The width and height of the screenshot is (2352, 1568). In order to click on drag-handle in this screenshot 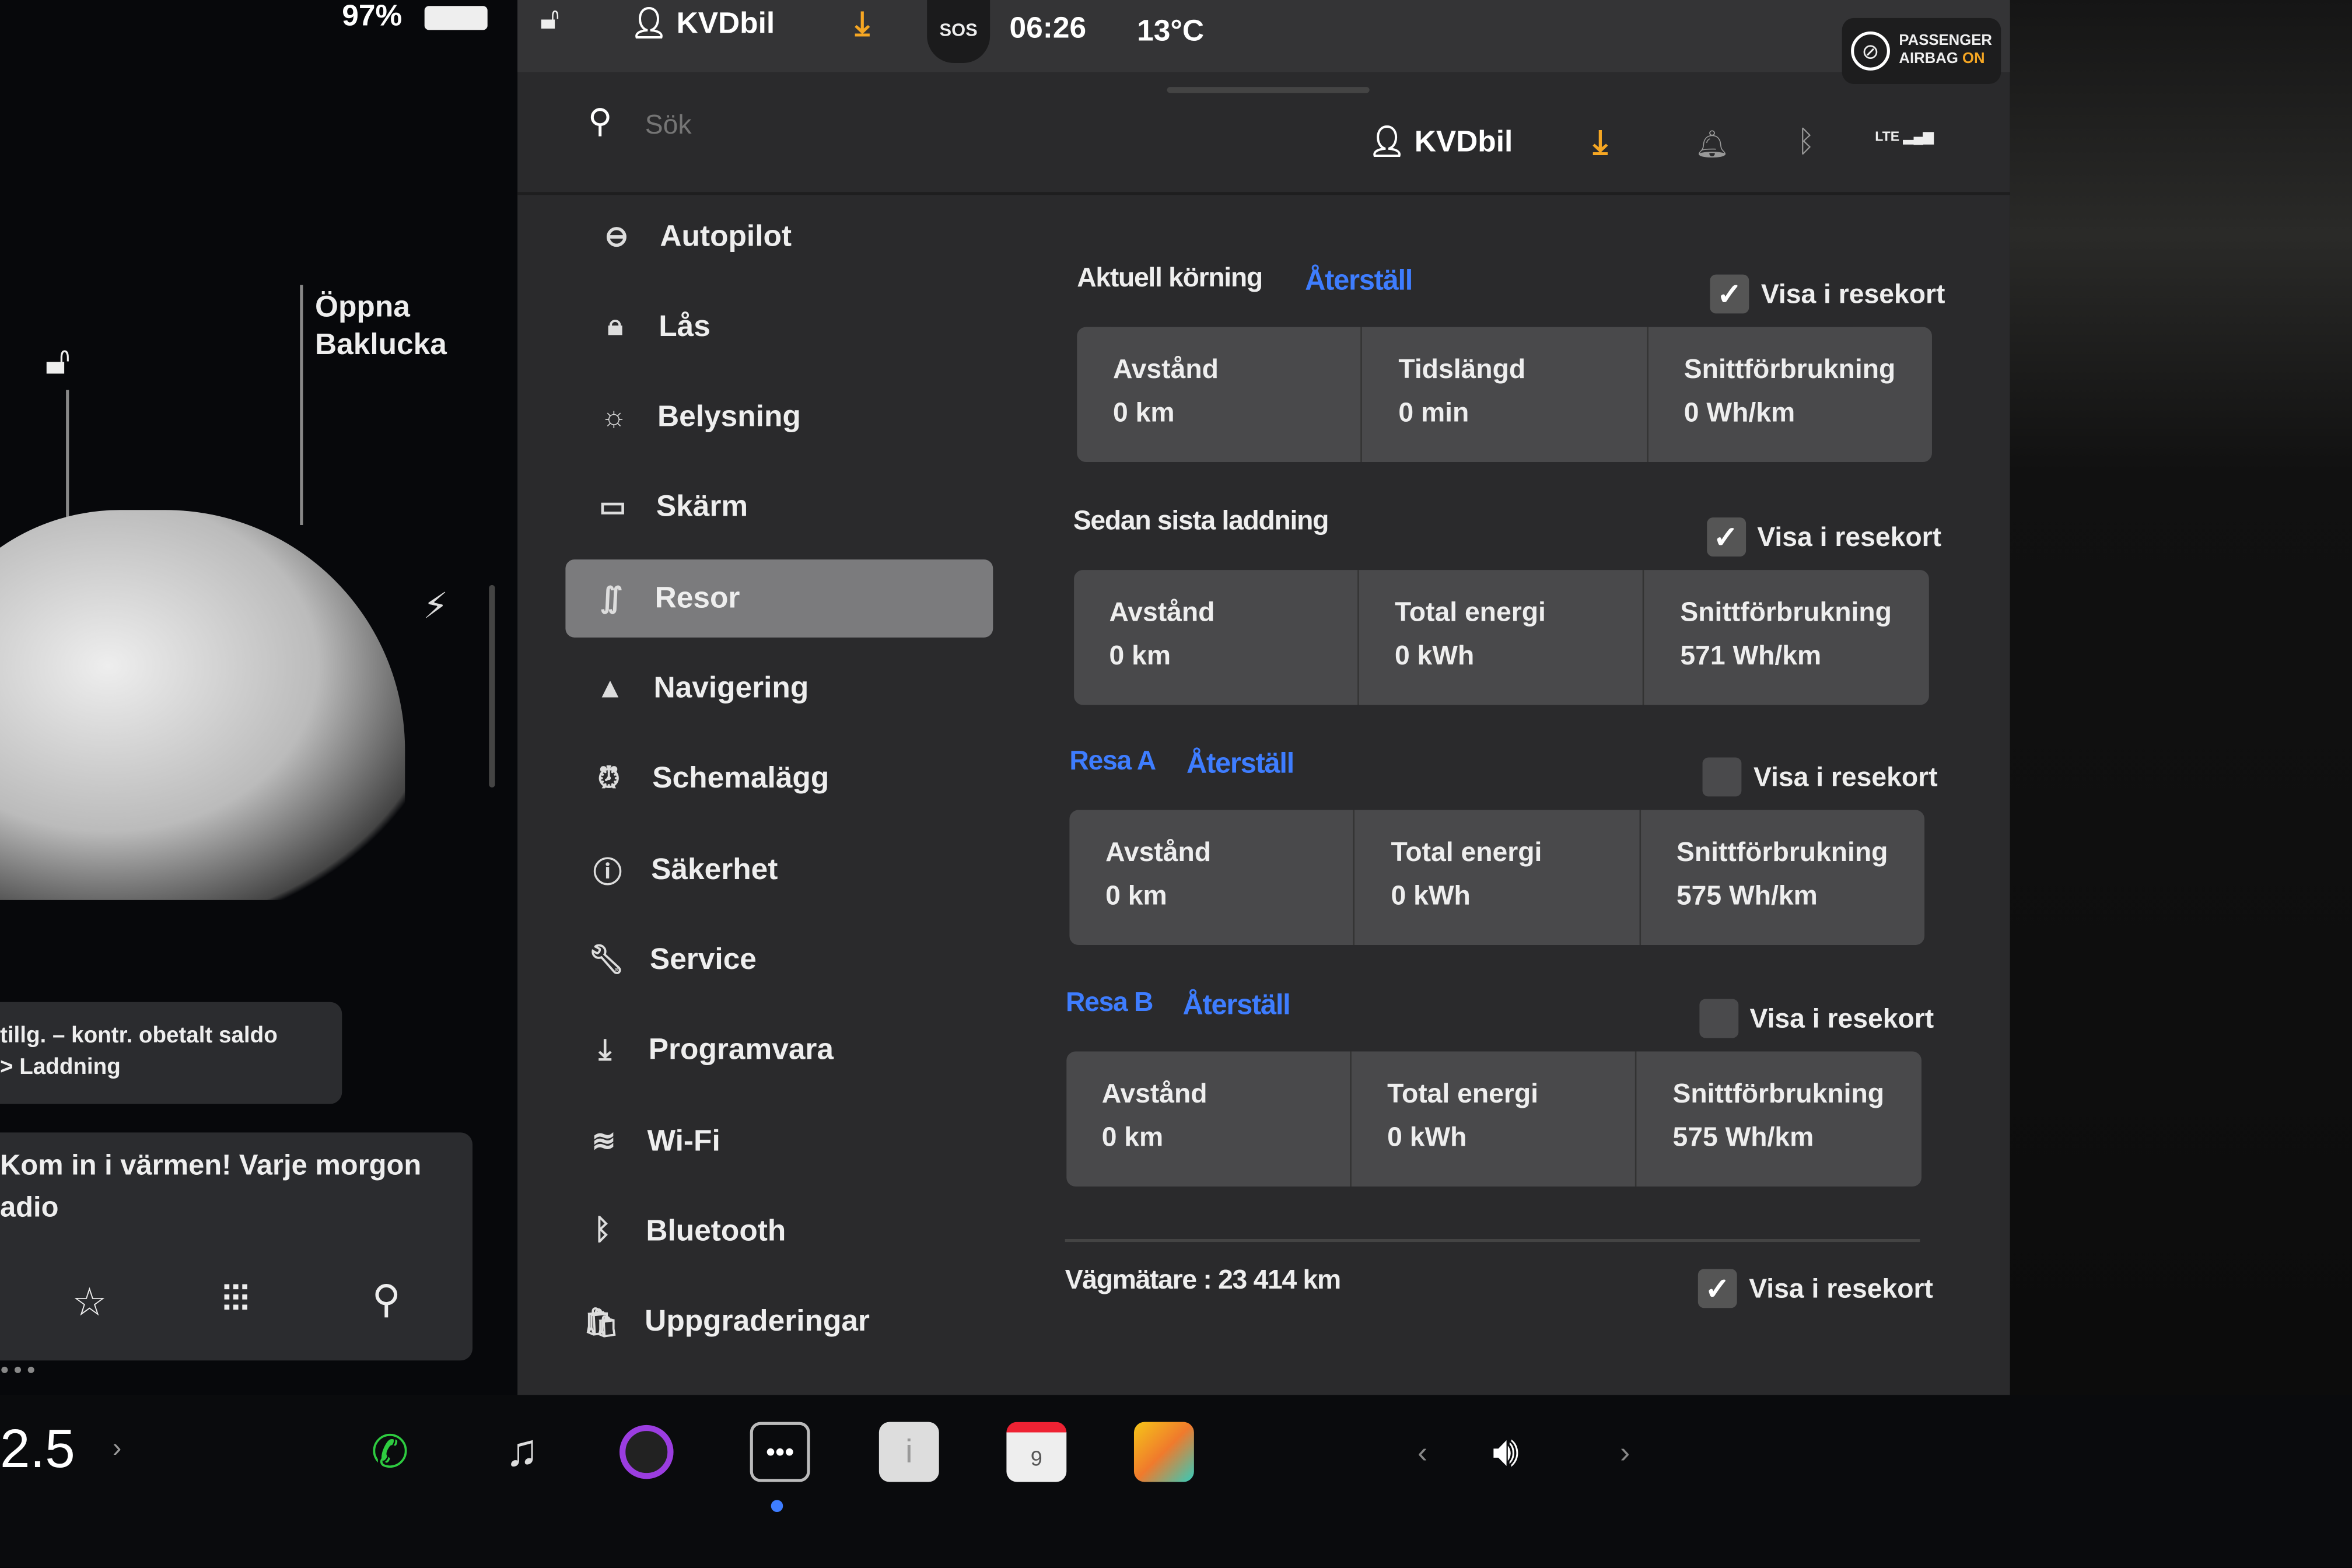, I will do `click(1268, 90)`.